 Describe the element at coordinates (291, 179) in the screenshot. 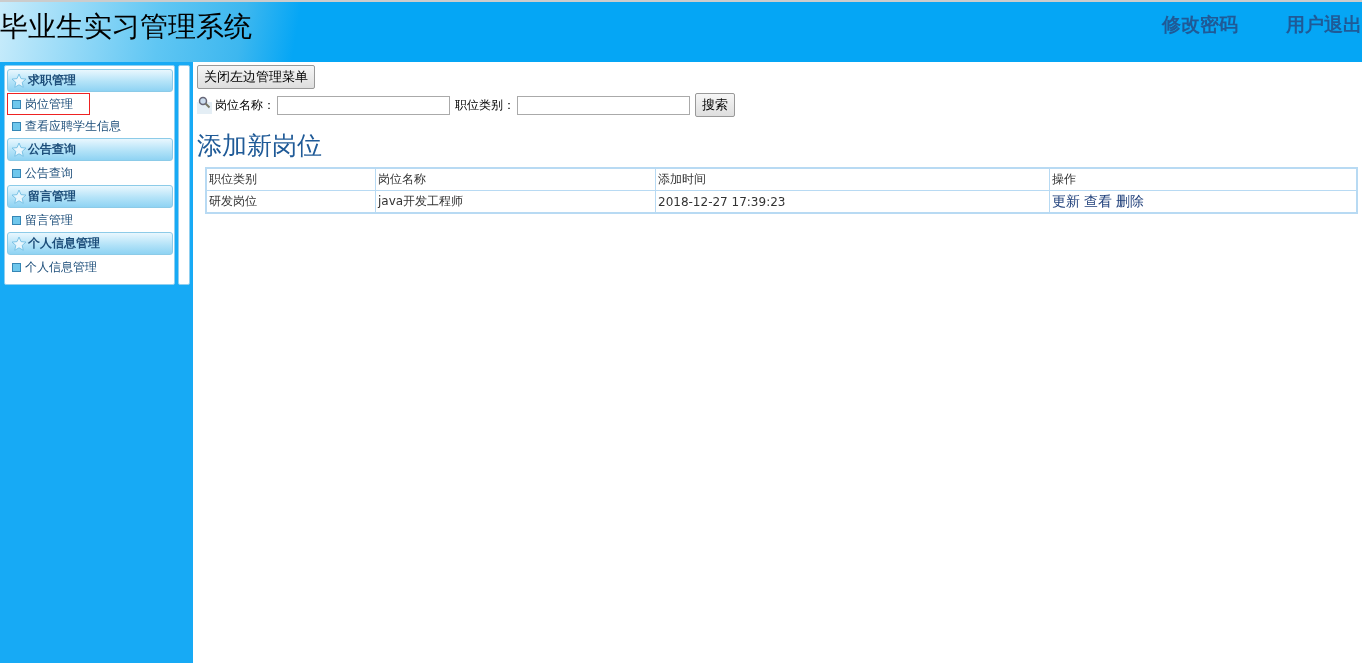

I see `column-header: 职位类别` at that location.